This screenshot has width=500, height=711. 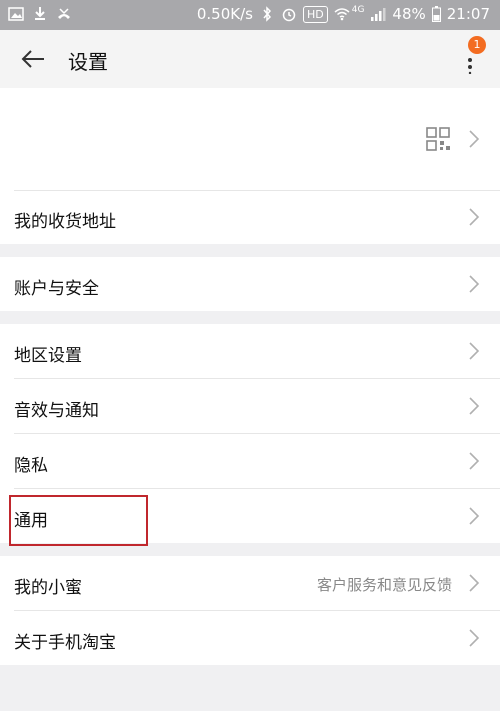 I want to click on image-notification-icon, so click(x=16, y=14).